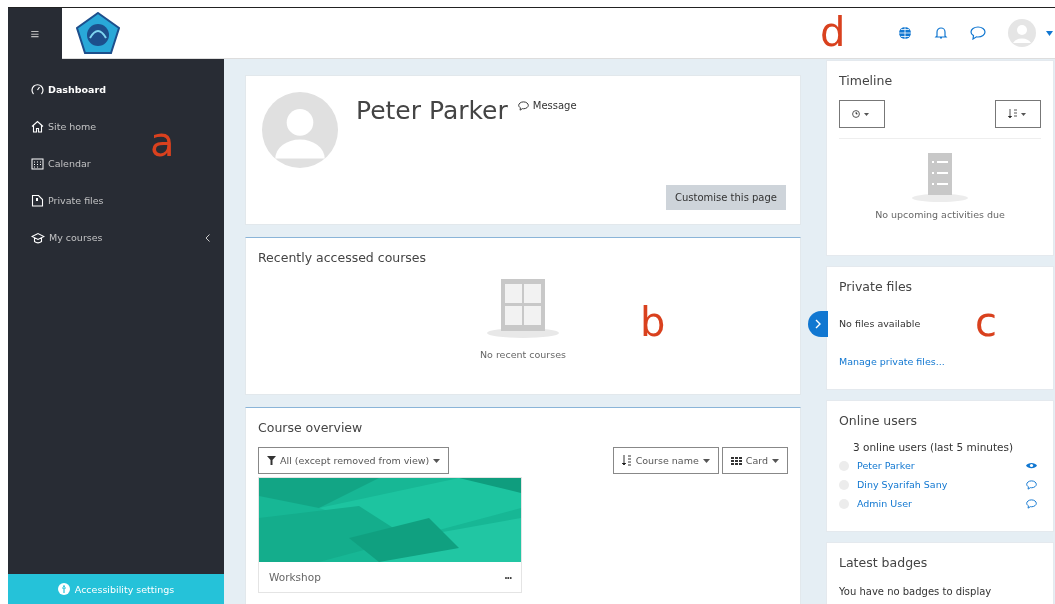 The height and width of the screenshot is (604, 1055). What do you see at coordinates (343, 257) in the screenshot?
I see `card-title: Recently accessed courses` at bounding box center [343, 257].